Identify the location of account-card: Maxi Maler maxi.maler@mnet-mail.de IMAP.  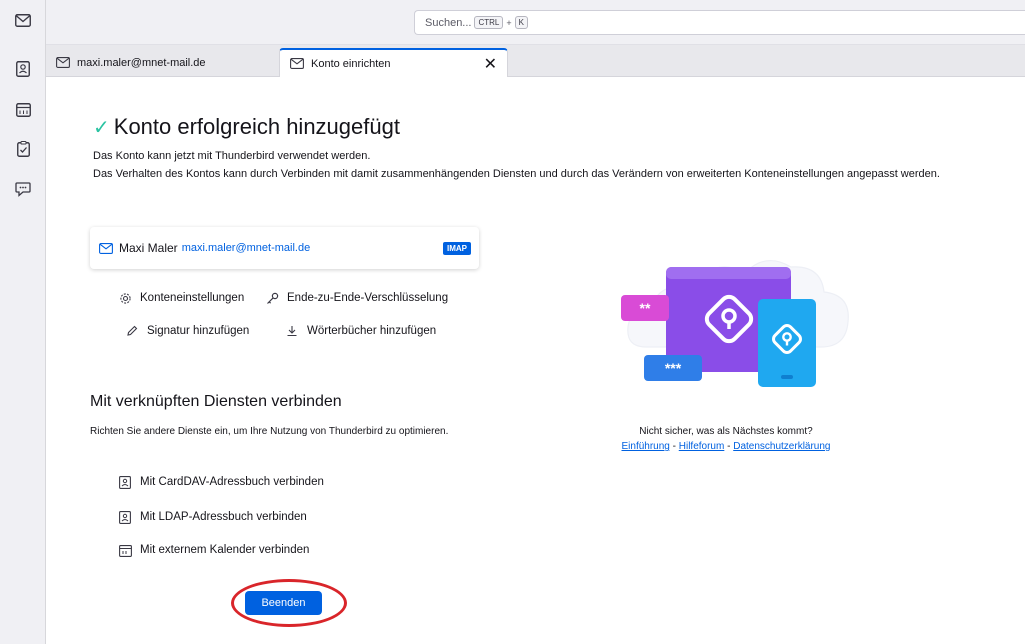
(284, 248).